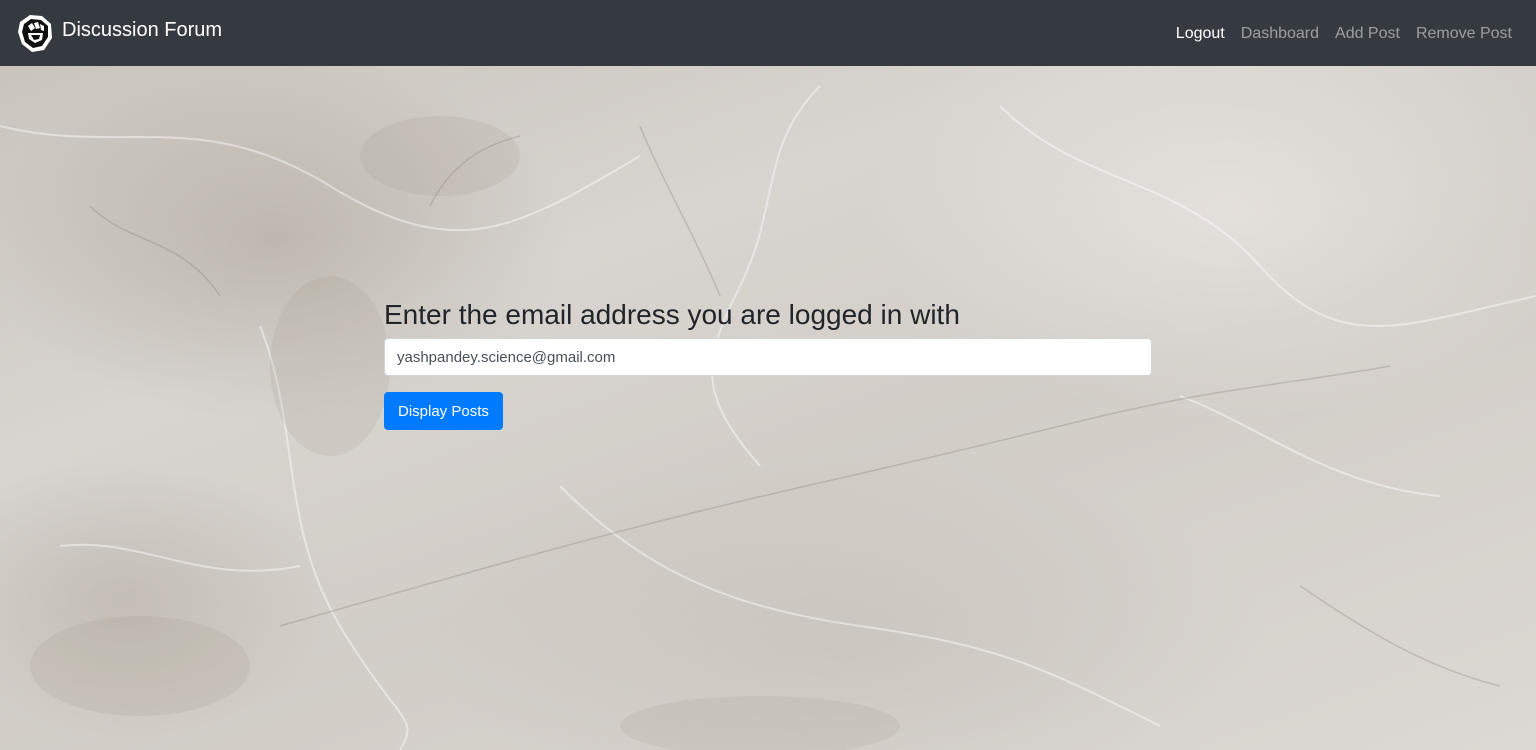 This screenshot has height=750, width=1536. Describe the element at coordinates (443, 411) in the screenshot. I see `display-posts-button: Display Posts` at that location.